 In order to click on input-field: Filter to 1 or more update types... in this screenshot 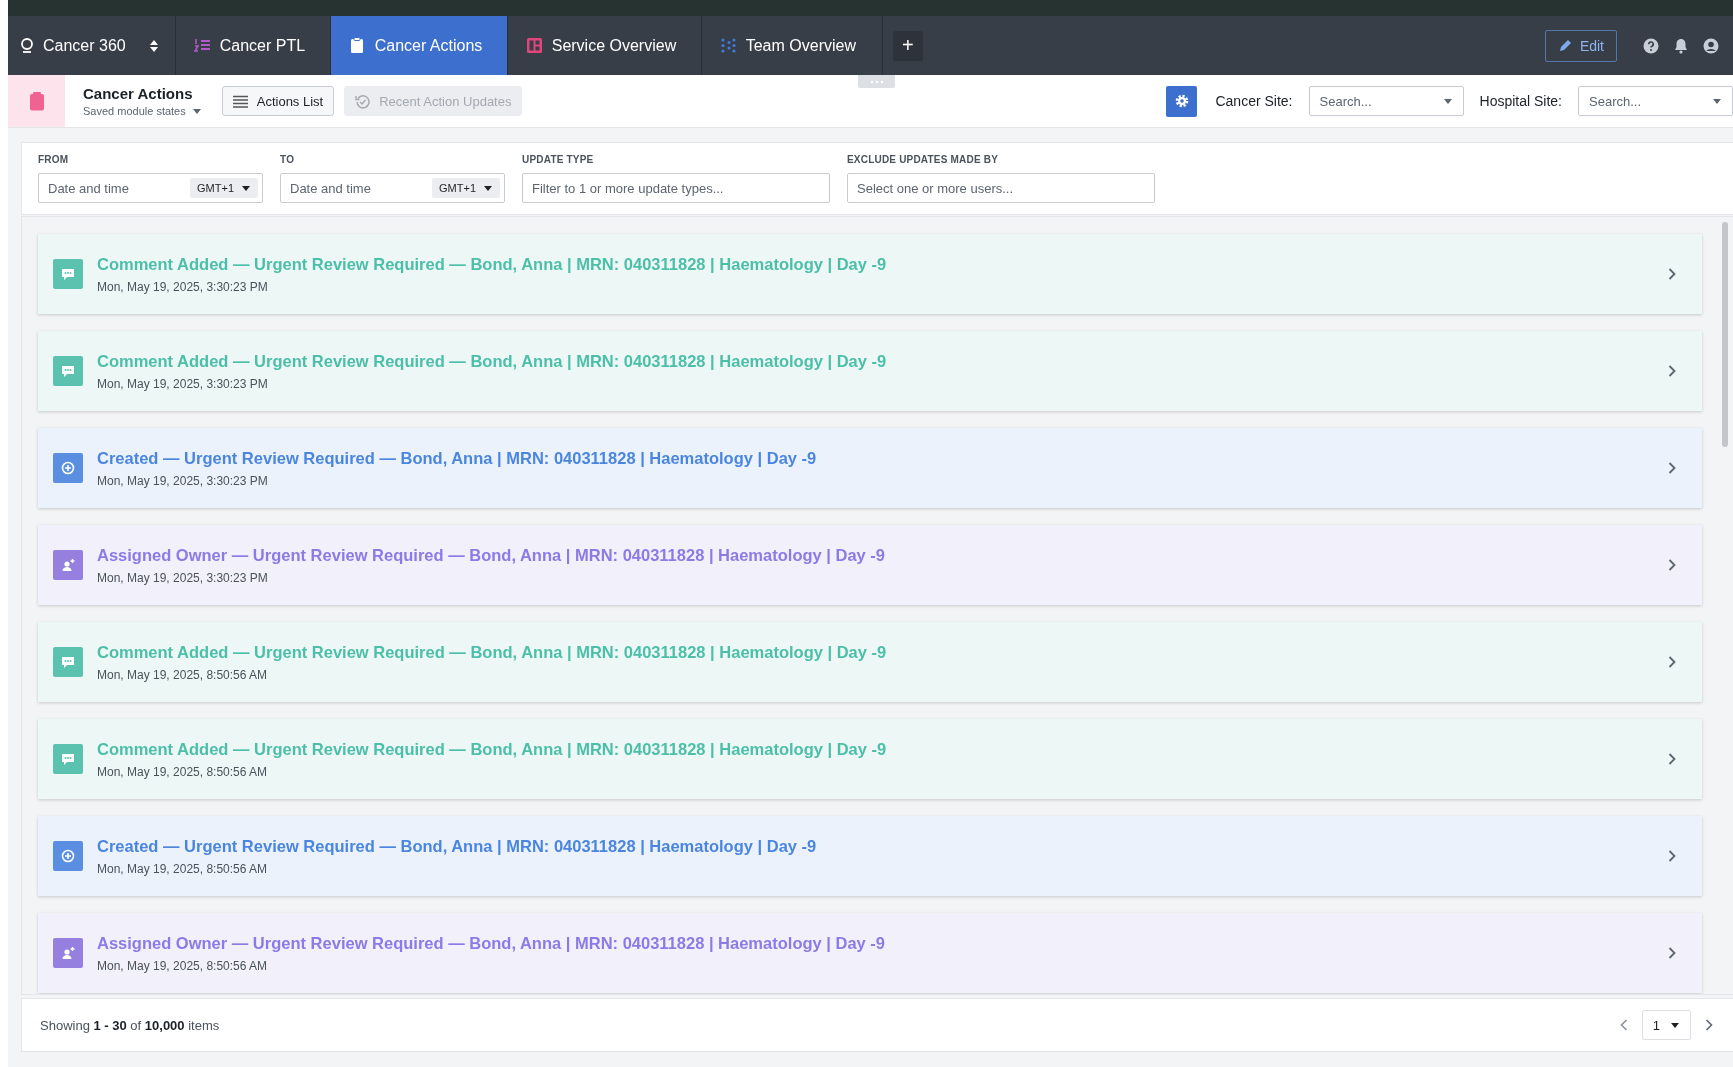, I will do `click(676, 188)`.